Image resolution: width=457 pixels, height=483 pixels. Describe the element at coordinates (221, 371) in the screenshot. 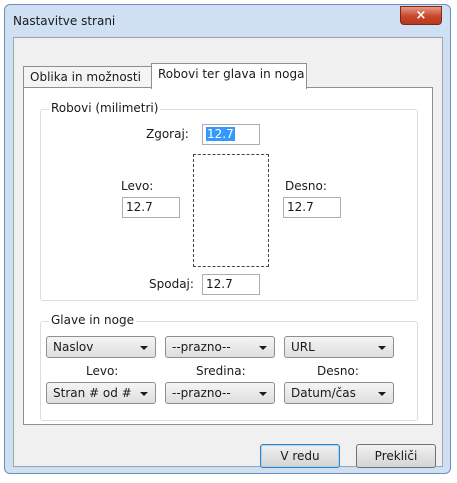

I see `footer-center-label: Sredina:` at that location.